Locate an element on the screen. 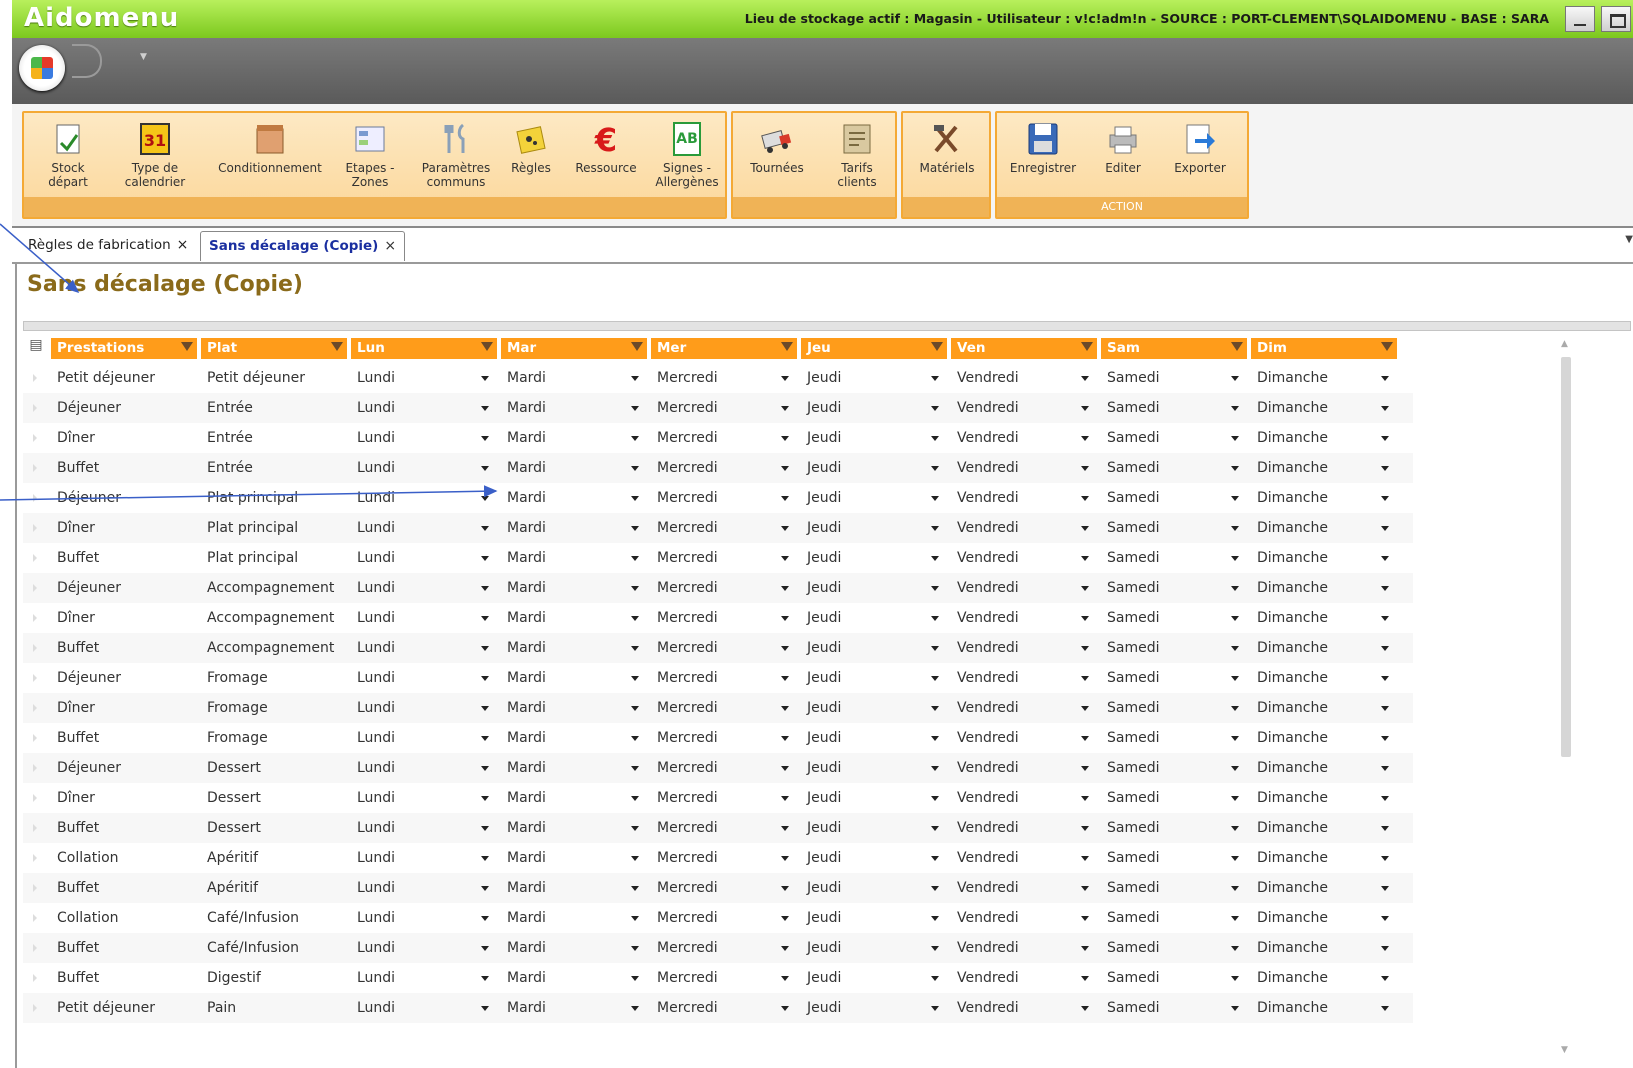 This screenshot has height=1068, width=1633. ribbon-button-print: Editer is located at coordinates (1123, 148).